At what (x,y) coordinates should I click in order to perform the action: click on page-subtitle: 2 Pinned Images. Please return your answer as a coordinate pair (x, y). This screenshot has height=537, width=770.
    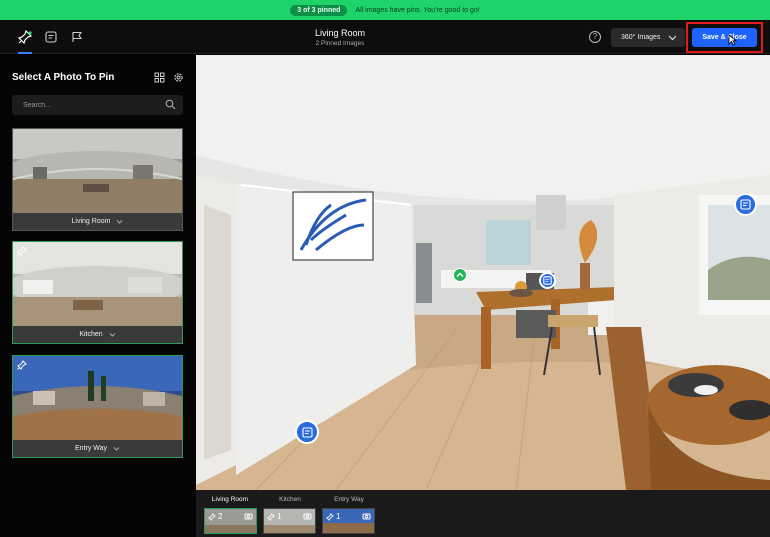
    Looking at the image, I should click on (340, 43).